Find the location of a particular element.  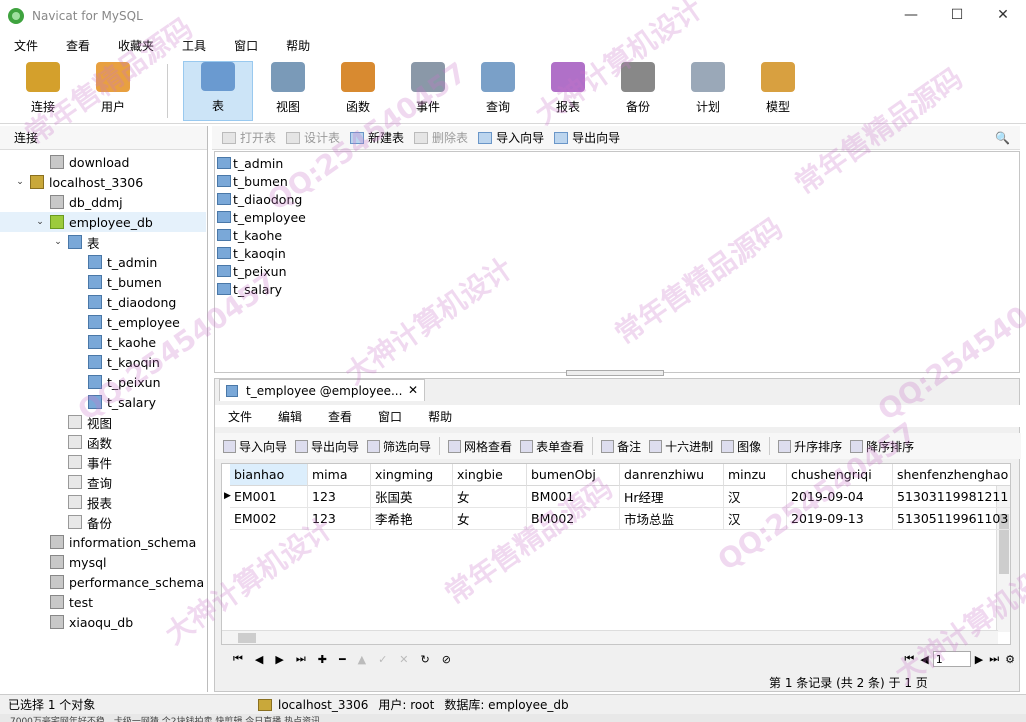

menu-window: 窗口 is located at coordinates (246, 45).